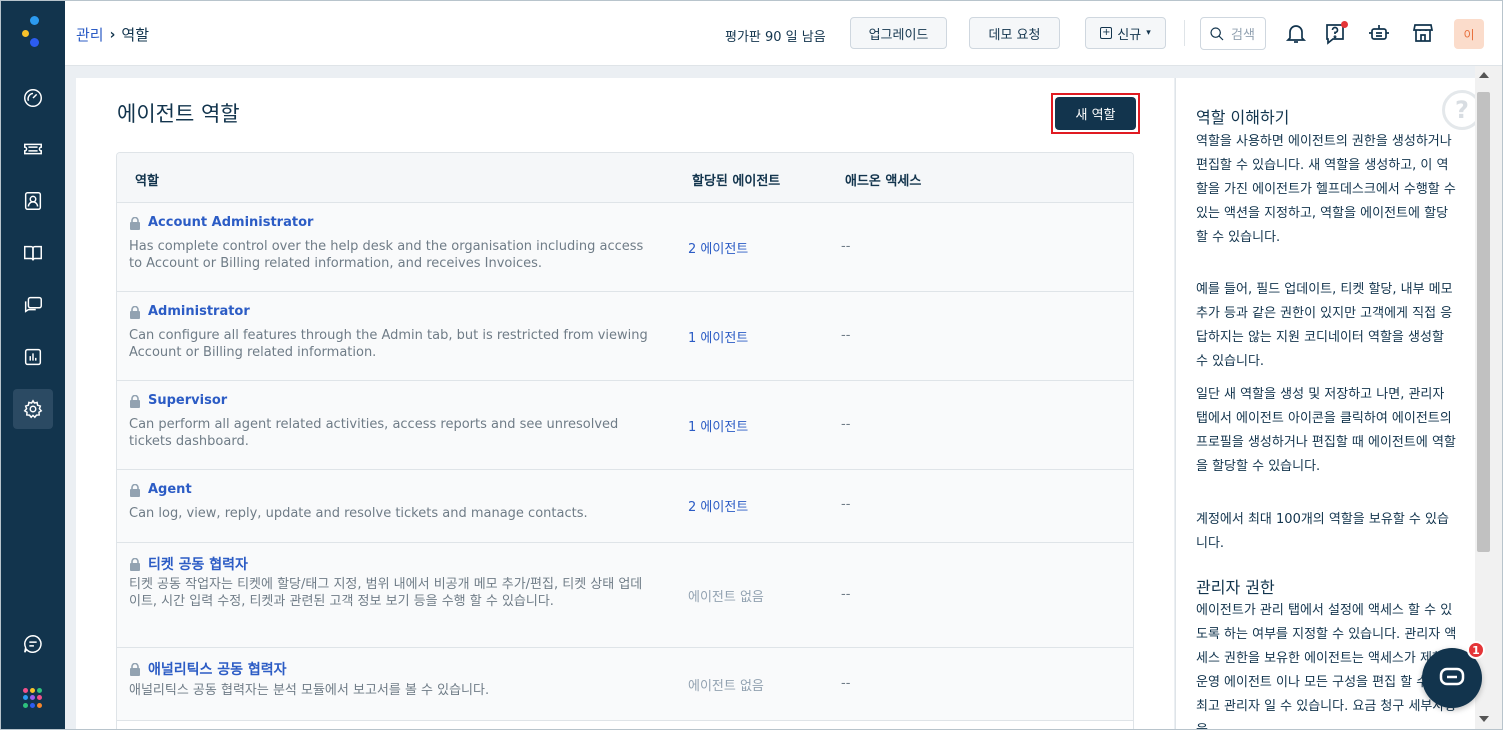  I want to click on role-name-link: Account Administrator, so click(221, 222).